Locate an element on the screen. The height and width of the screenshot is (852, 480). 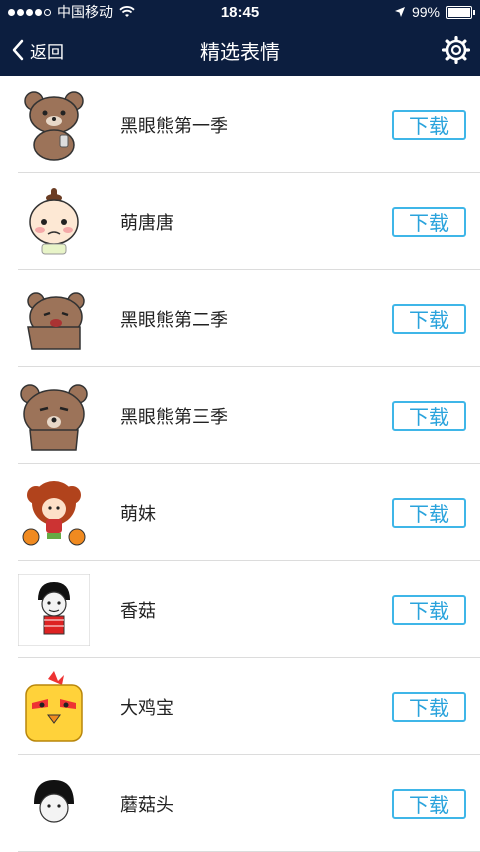
page-title: 精选表情 is located at coordinates (240, 52).